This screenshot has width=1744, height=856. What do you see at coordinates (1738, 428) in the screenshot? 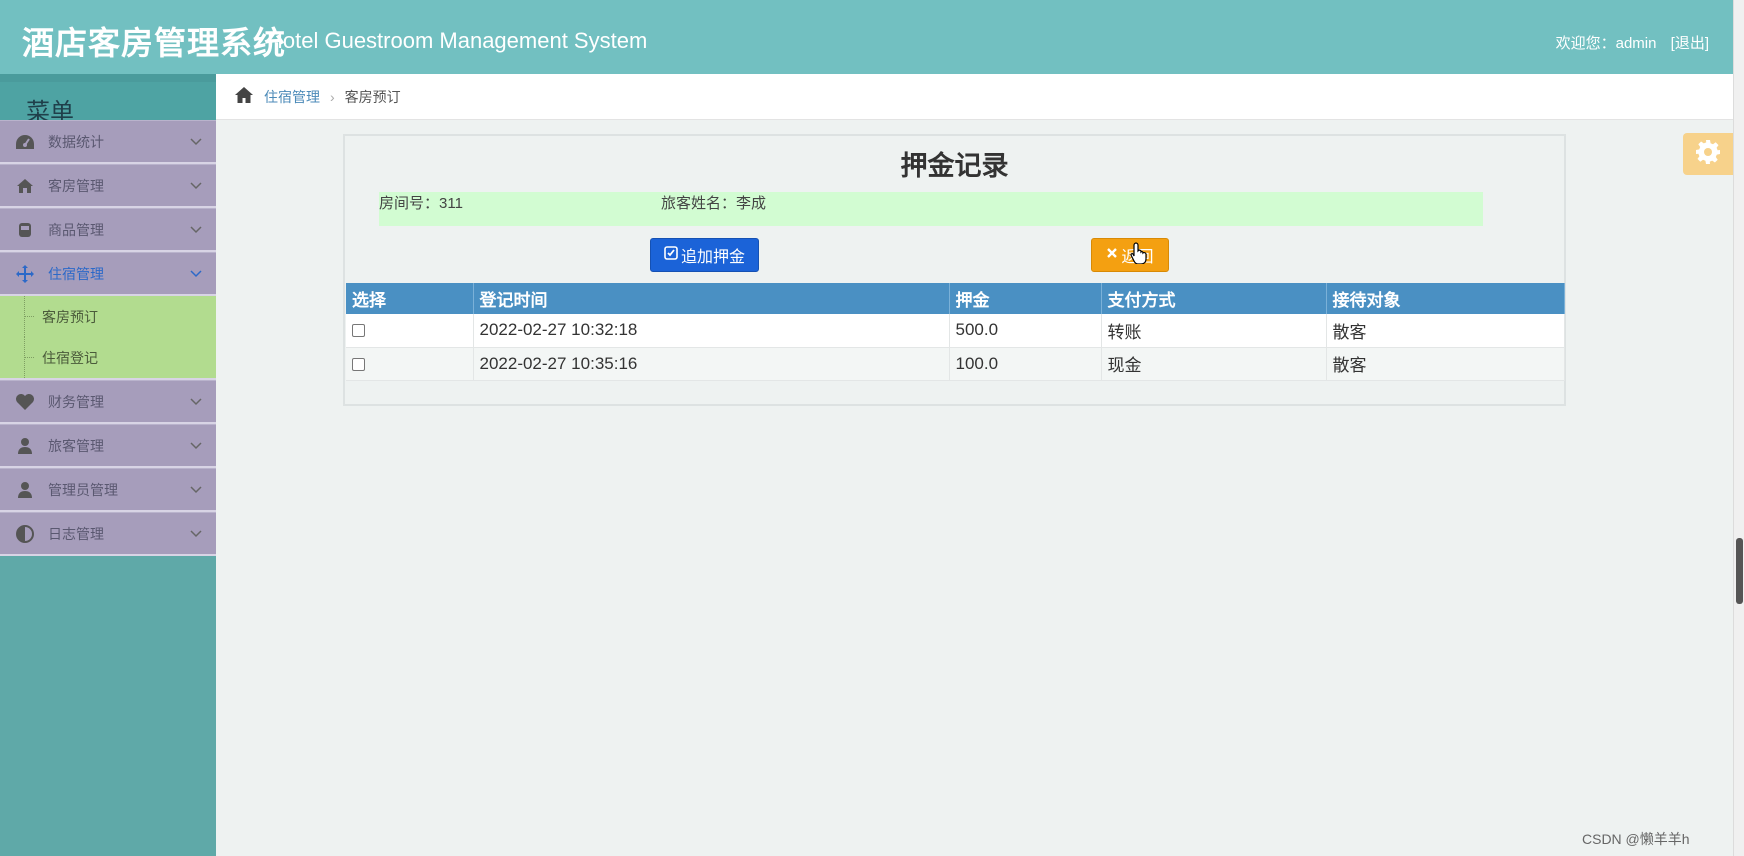
I see `page-scrollbar` at bounding box center [1738, 428].